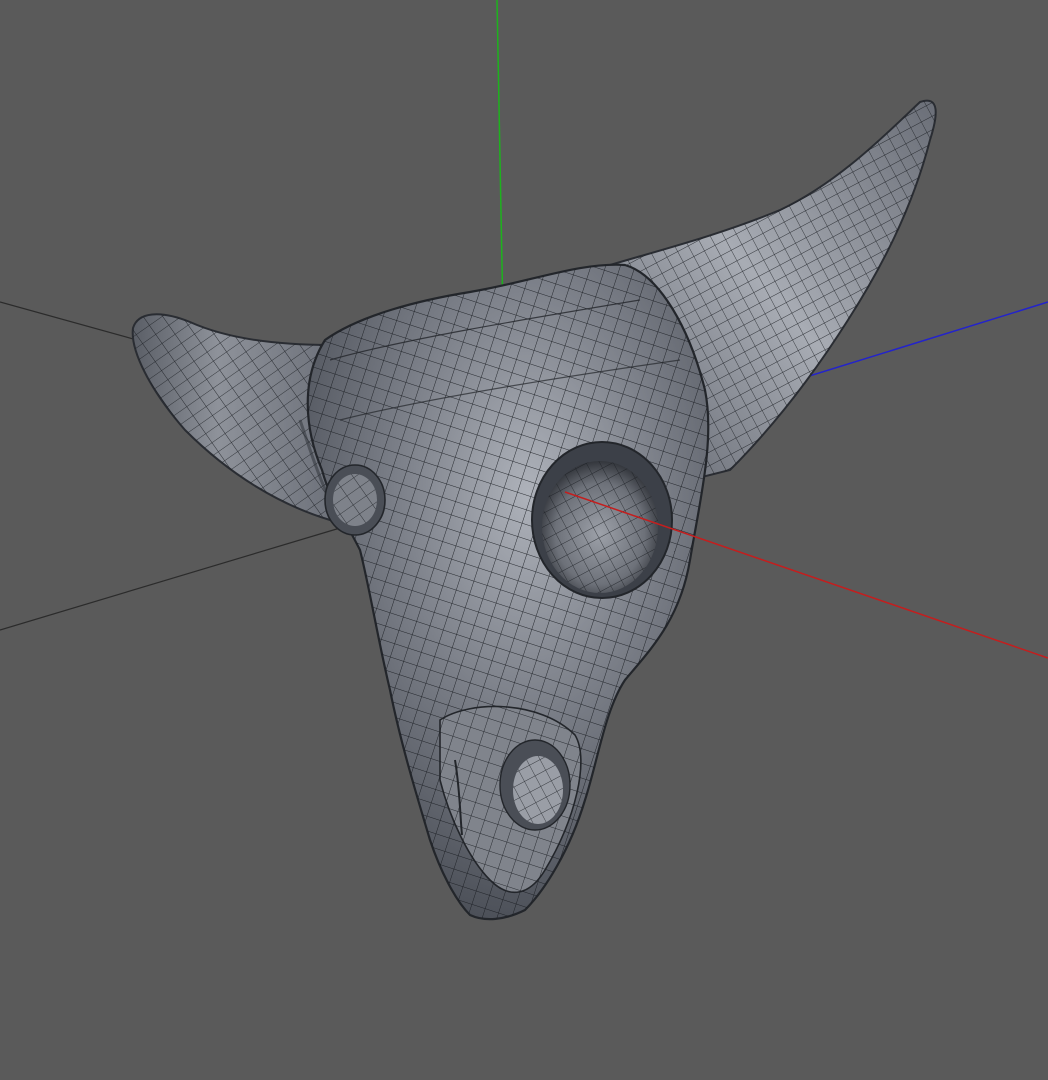 This screenshot has width=1048, height=1080. Describe the element at coordinates (602, 520) in the screenshot. I see `right-eye-socket` at that location.